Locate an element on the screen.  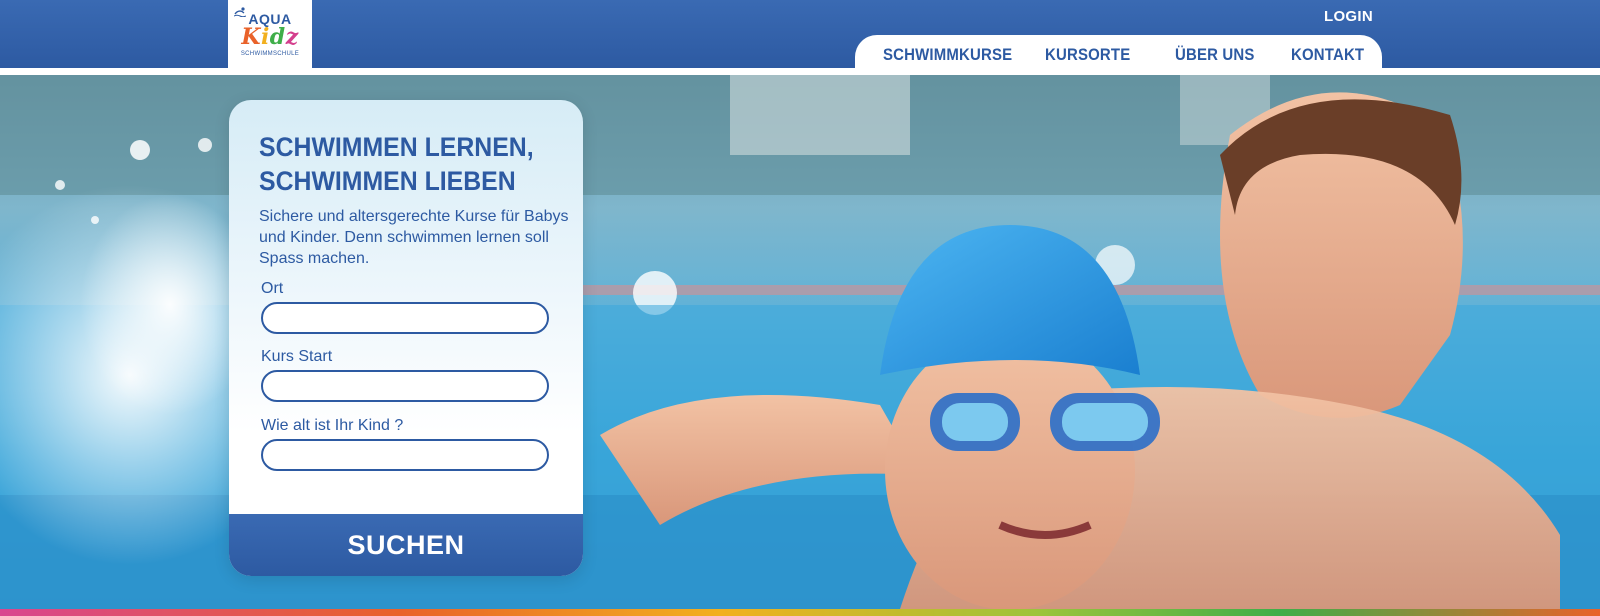
field-label-kurs-start: Kurs Start is located at coordinates (297, 356).